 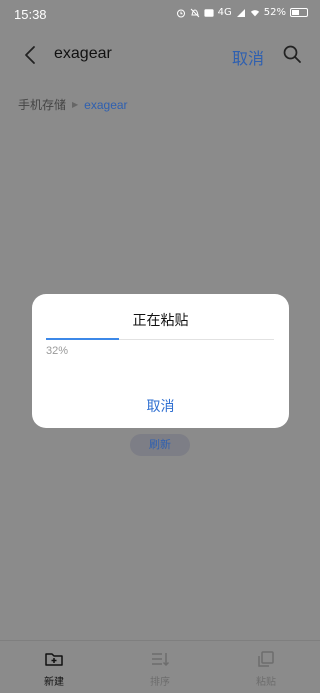 I want to click on progress-percent: 32%, so click(x=57, y=351).